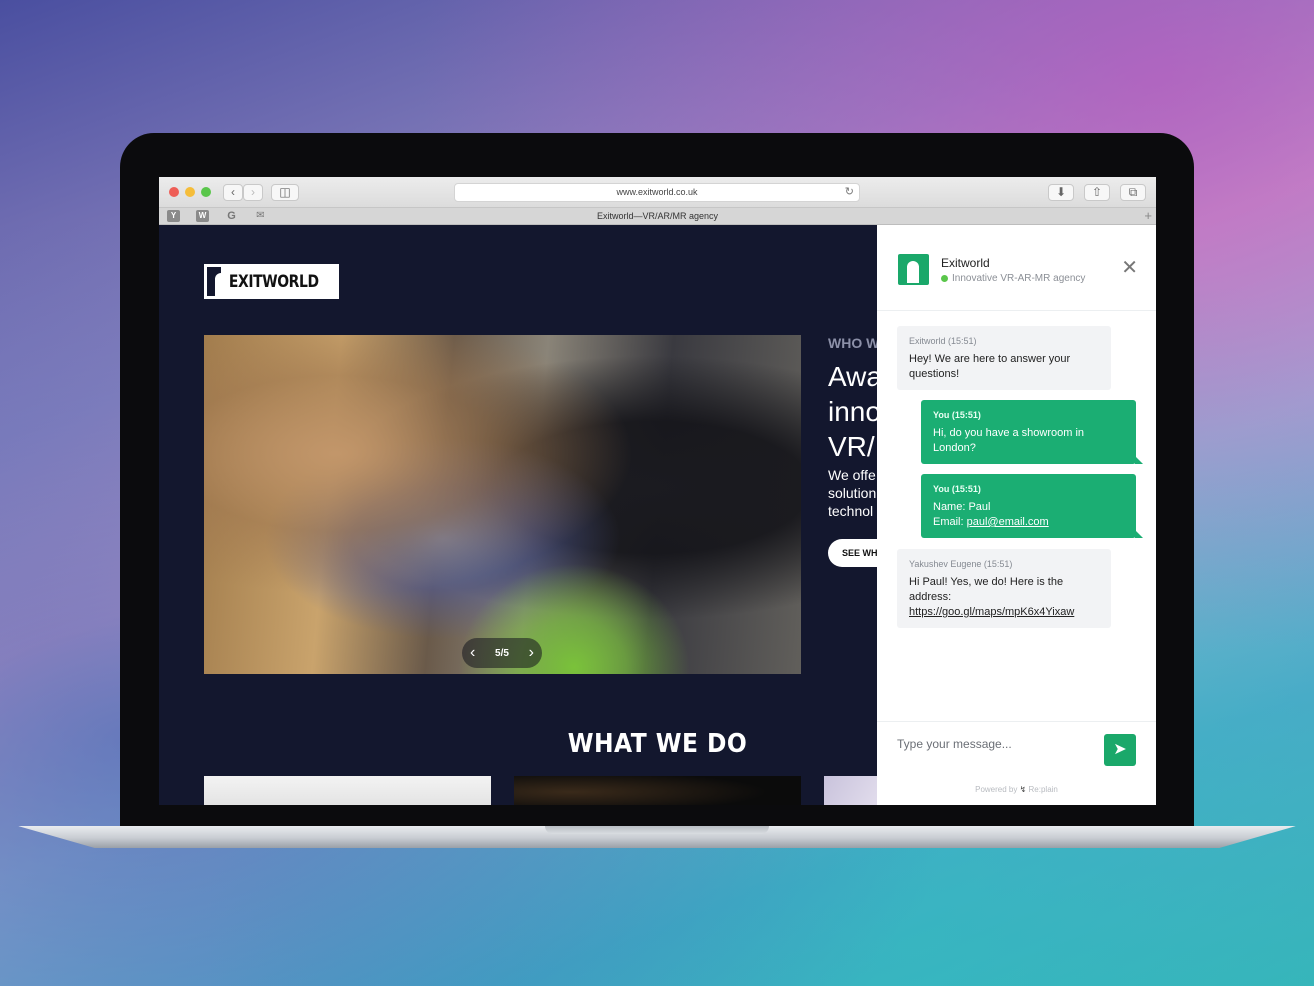  Describe the element at coordinates (1016, 268) in the screenshot. I see `chat-header: Exitworld Innovative VR-AR-MR agency ✕` at that location.